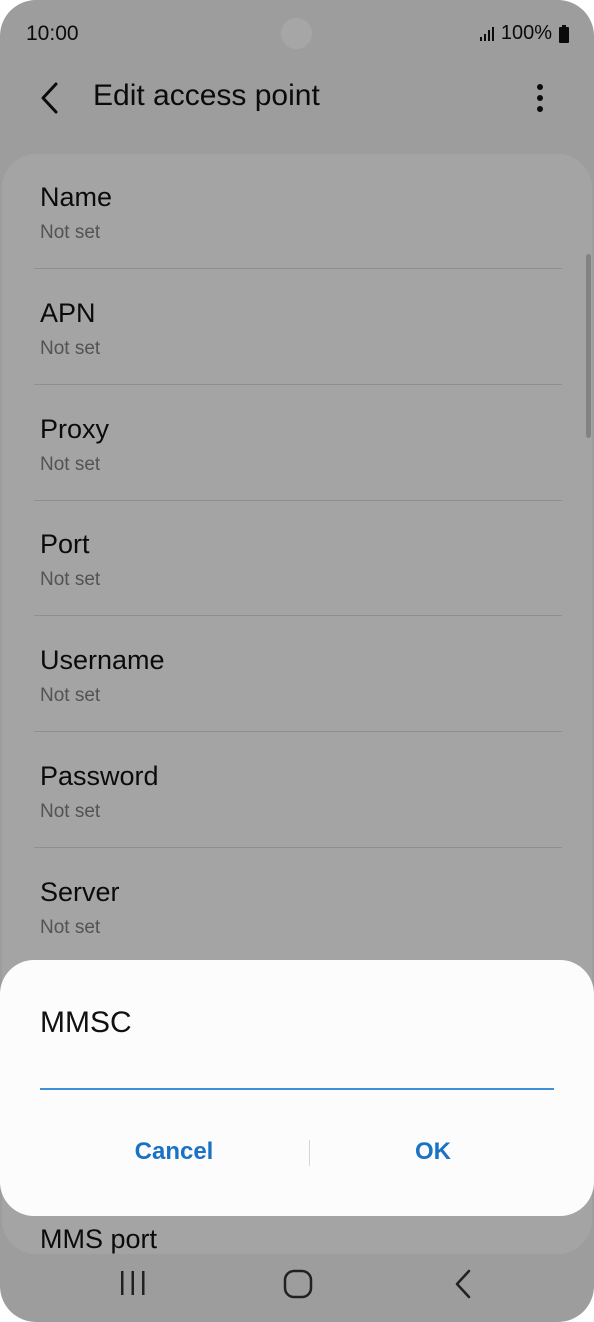 The image size is (594, 1322). Describe the element at coordinates (174, 1152) in the screenshot. I see `cancel-button: Cancel` at that location.